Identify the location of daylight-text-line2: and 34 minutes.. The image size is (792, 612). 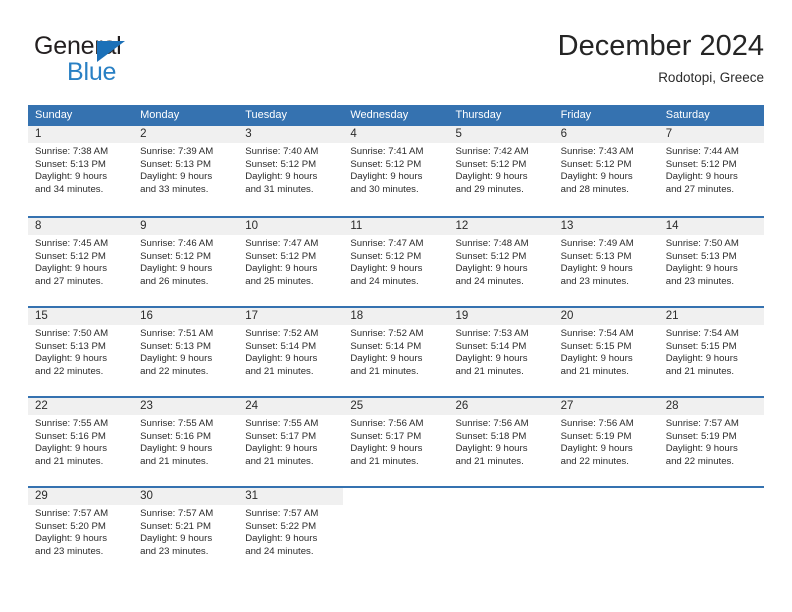
(69, 189).